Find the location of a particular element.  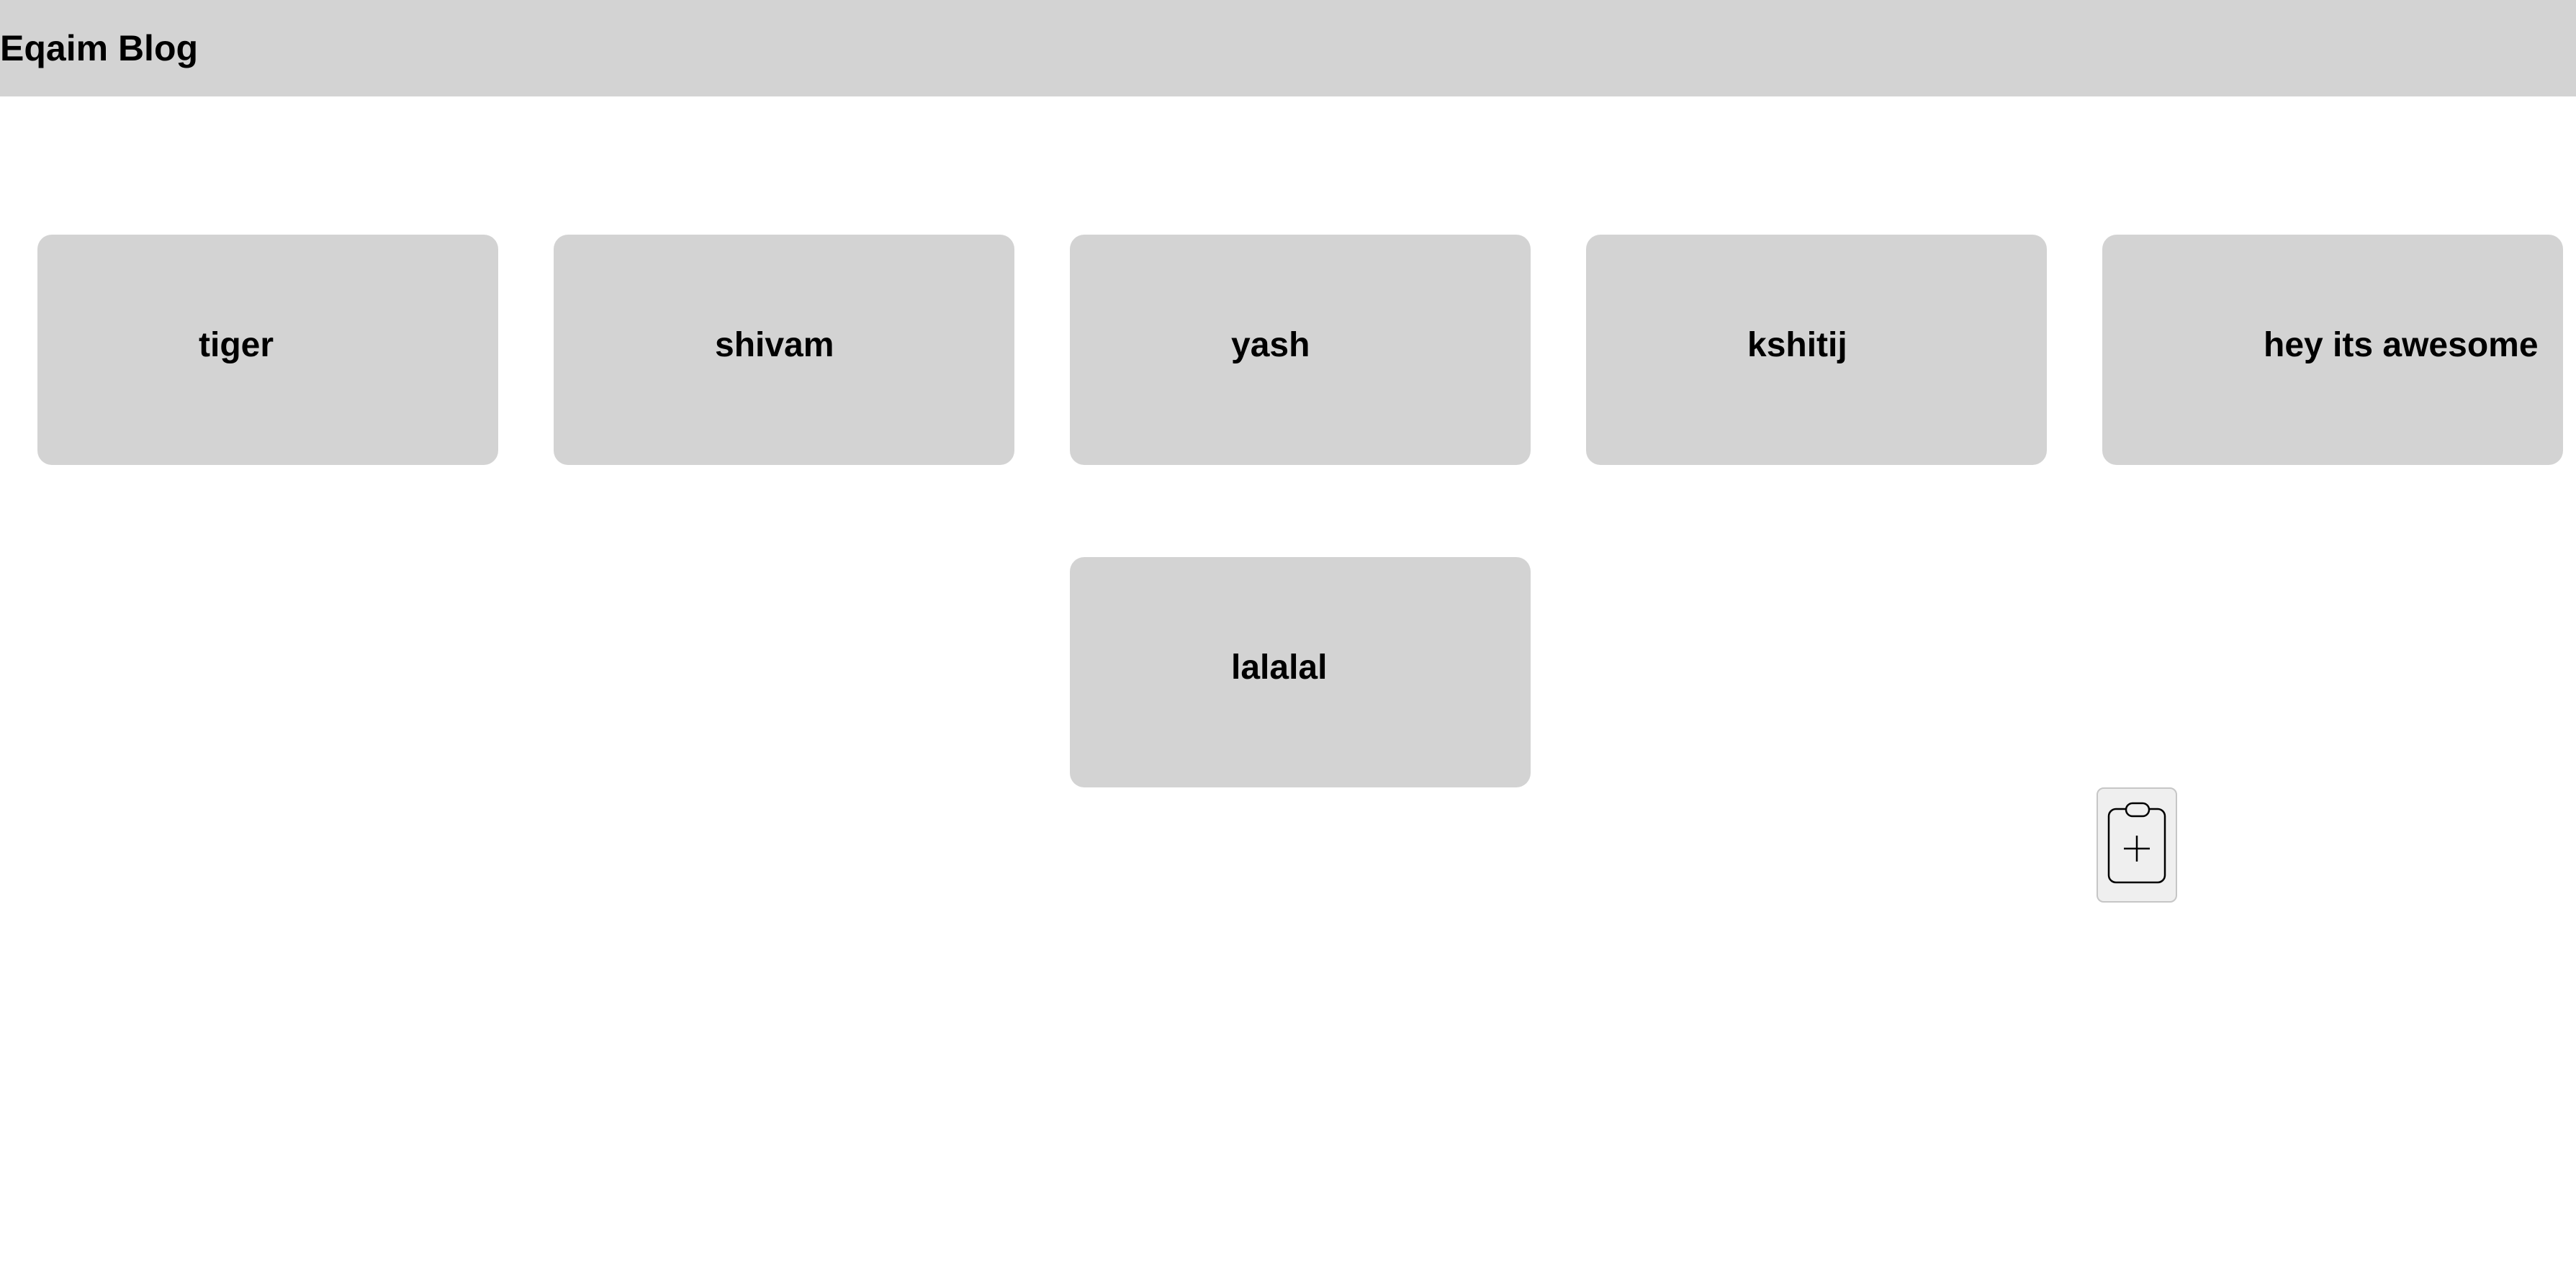

post-card: shivam is located at coordinates (784, 350).